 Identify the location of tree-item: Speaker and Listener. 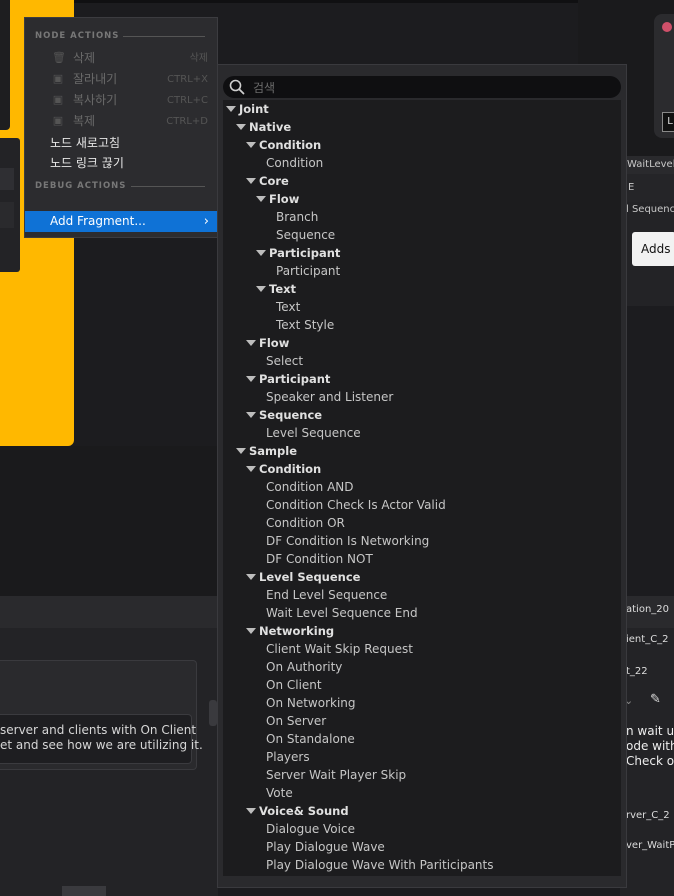
(329, 397).